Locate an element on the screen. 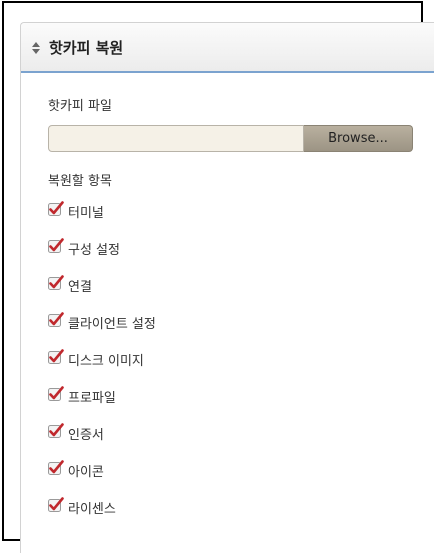 This screenshot has width=436, height=553. restore-item-label: 아이콘 is located at coordinates (86, 472).